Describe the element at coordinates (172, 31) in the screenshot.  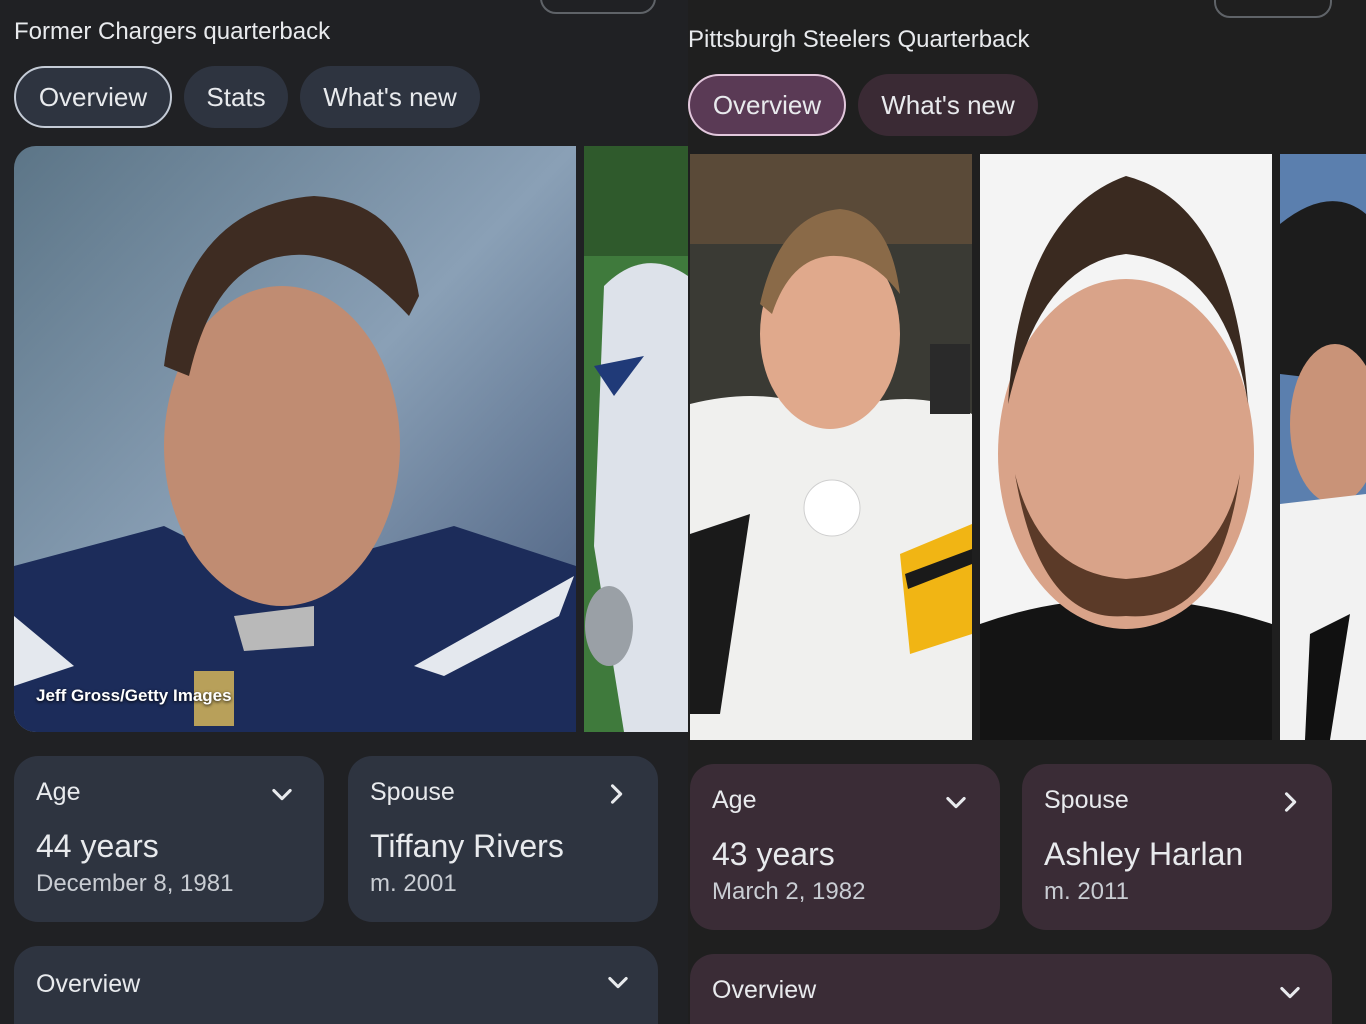
I see `entity-subtitle: Former Chargers quarterback` at that location.